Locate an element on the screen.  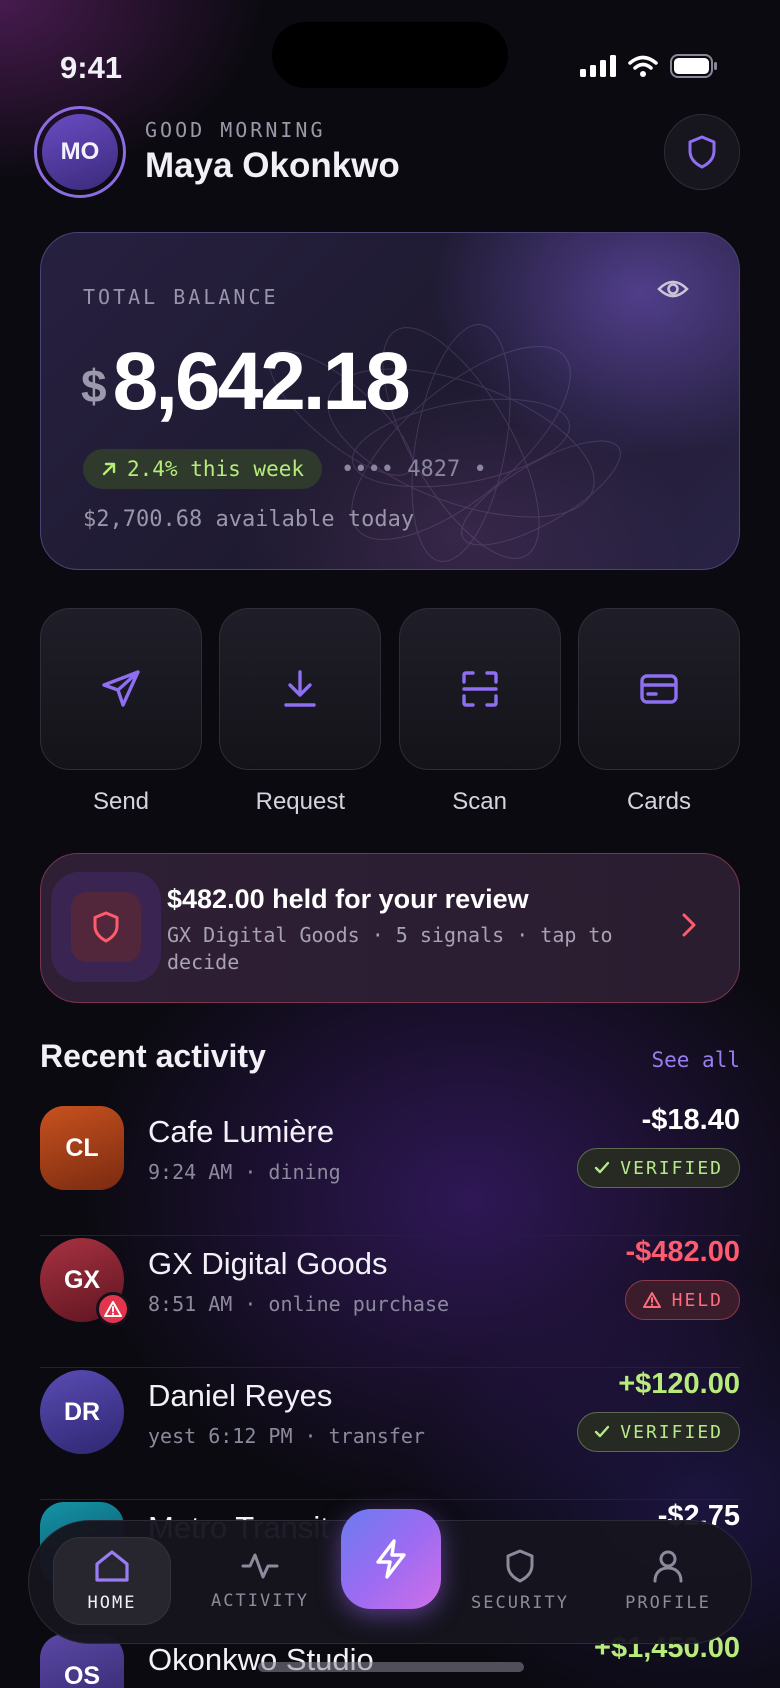
transaction-name: Cafe Lumière is located at coordinates (241, 1131).